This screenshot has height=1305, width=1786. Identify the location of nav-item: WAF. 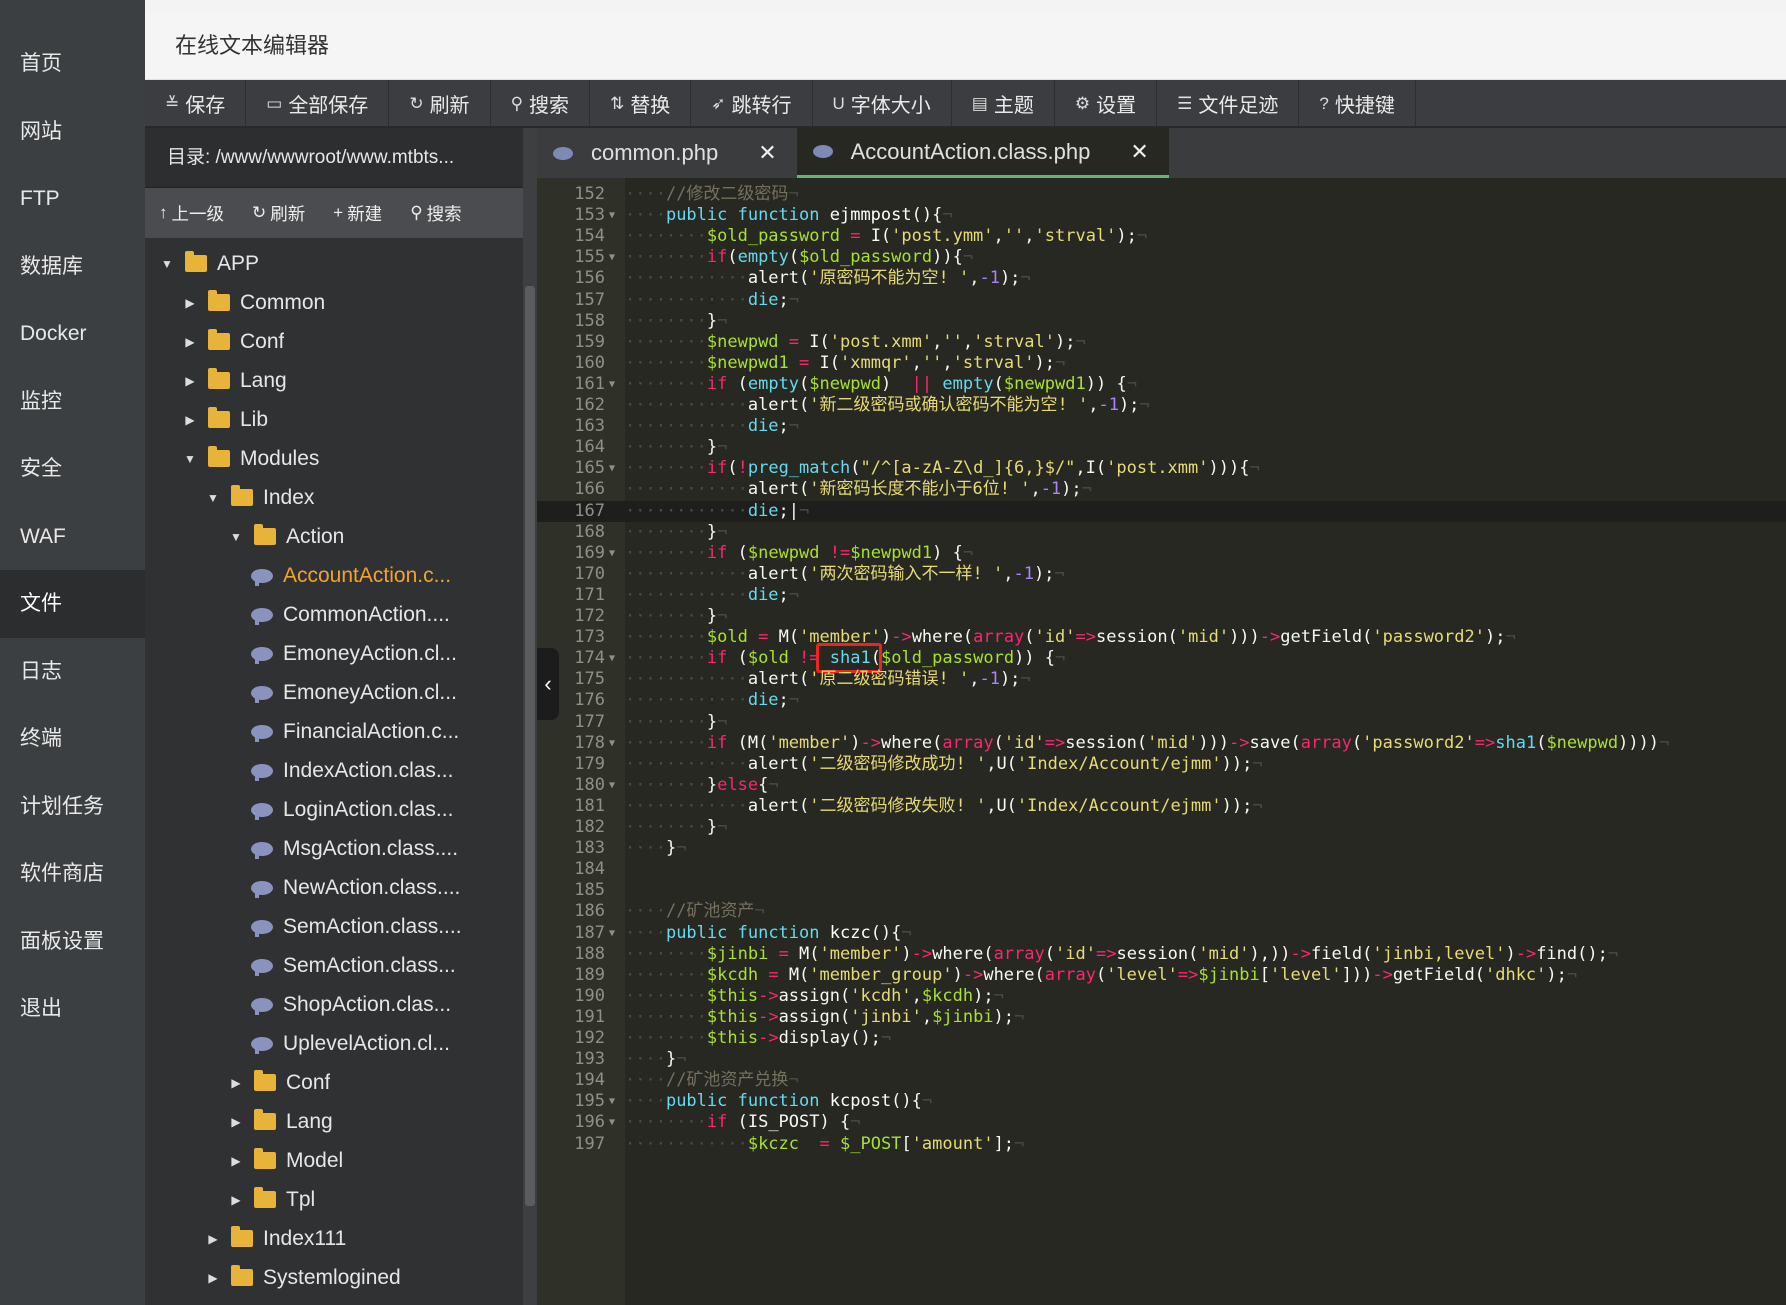
(72, 537).